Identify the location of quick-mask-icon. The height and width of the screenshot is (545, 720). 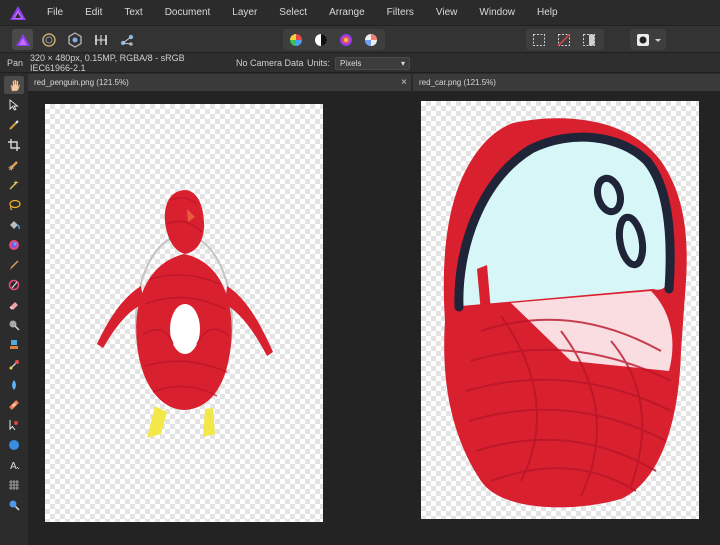
(642, 39).